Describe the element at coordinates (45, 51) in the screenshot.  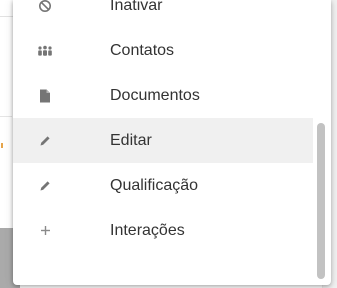
I see `contacts-group-icon` at that location.